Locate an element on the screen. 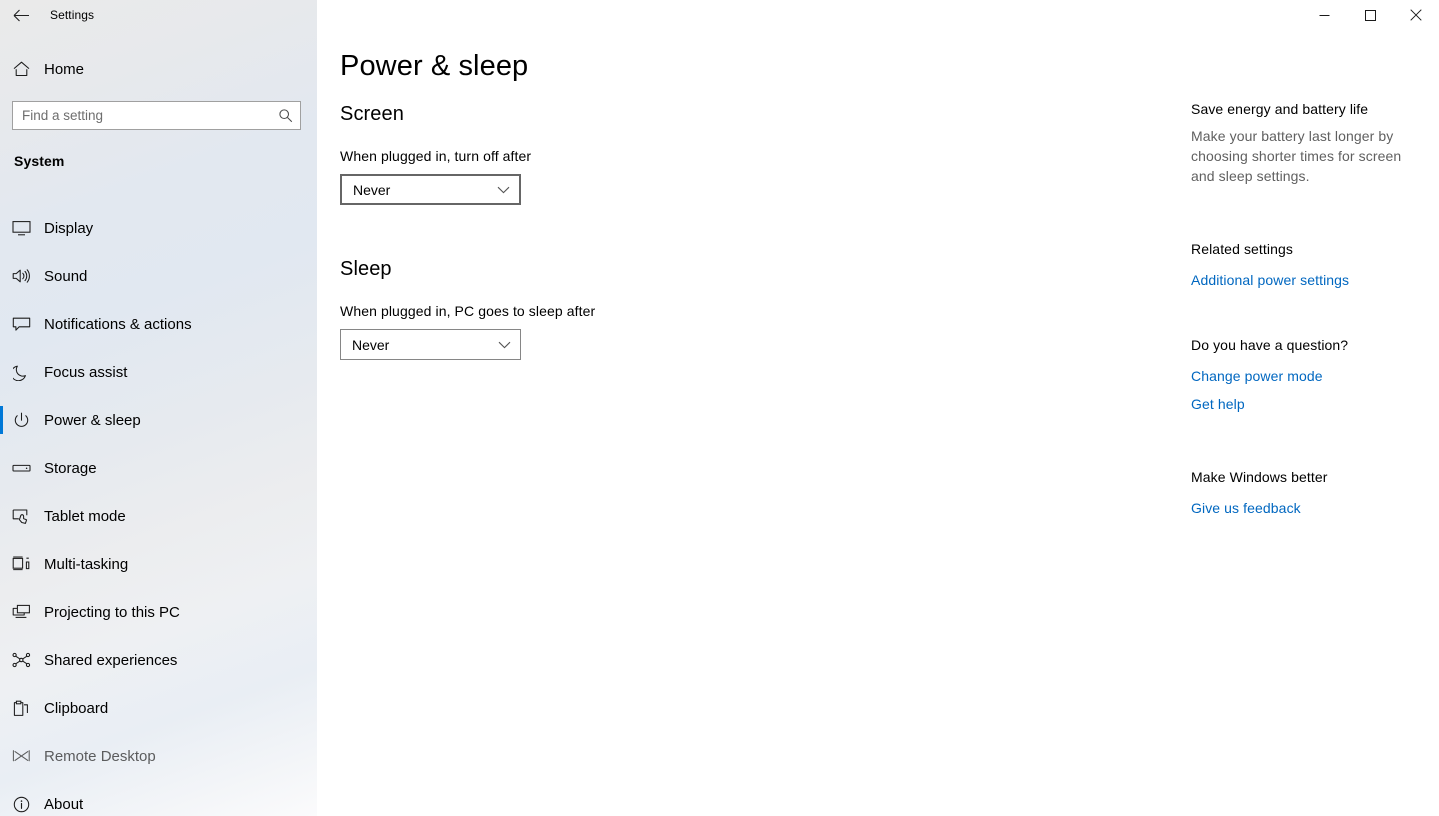  sidebar-item-shared-experiences: Shared experiences is located at coordinates (158, 660).